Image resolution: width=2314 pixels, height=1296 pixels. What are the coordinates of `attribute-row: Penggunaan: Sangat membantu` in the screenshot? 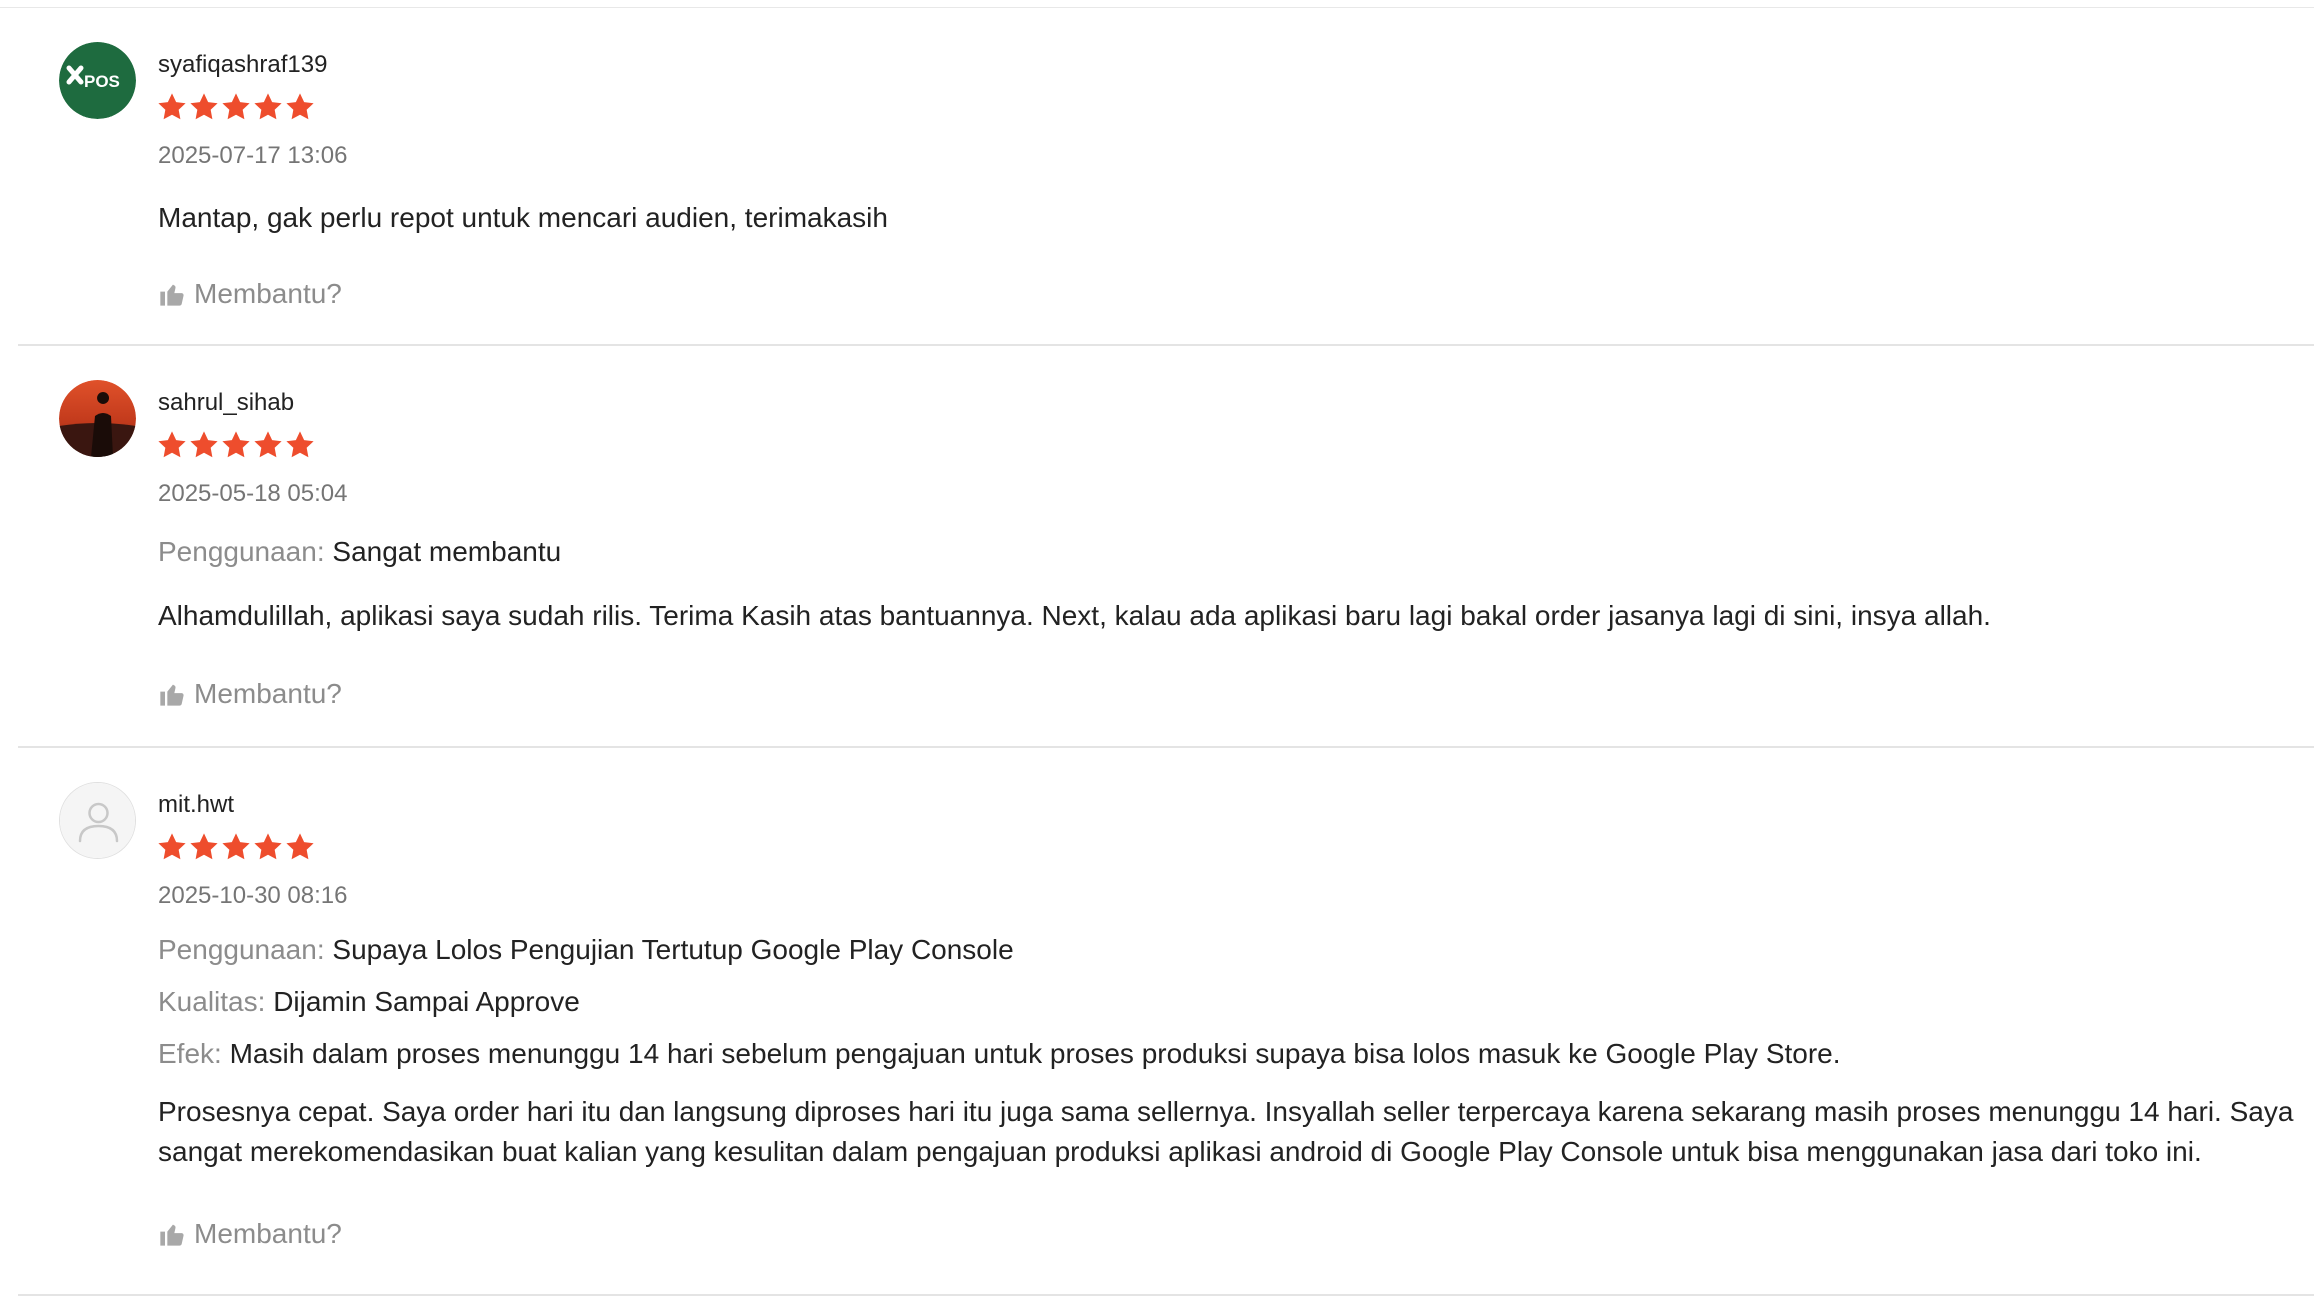 It's located at (359, 552).